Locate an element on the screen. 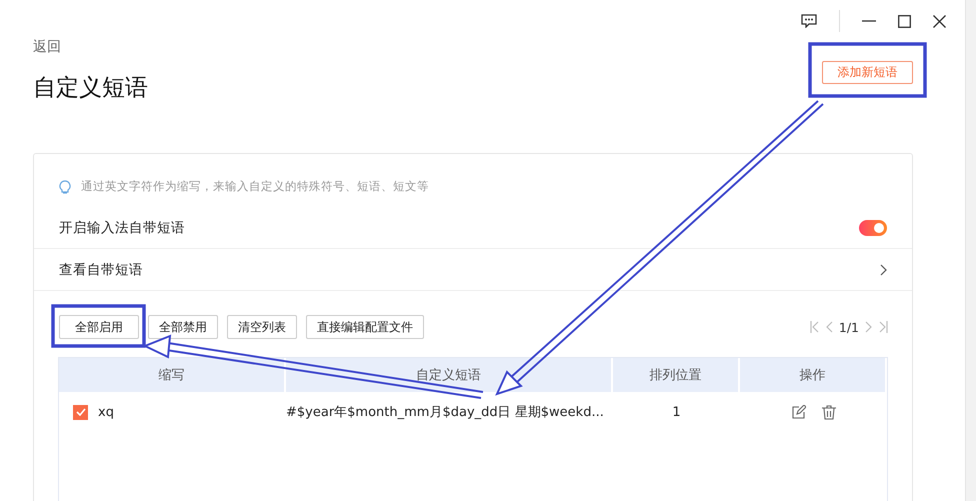 The height and width of the screenshot is (501, 976). scrollbar is located at coordinates (970, 250).